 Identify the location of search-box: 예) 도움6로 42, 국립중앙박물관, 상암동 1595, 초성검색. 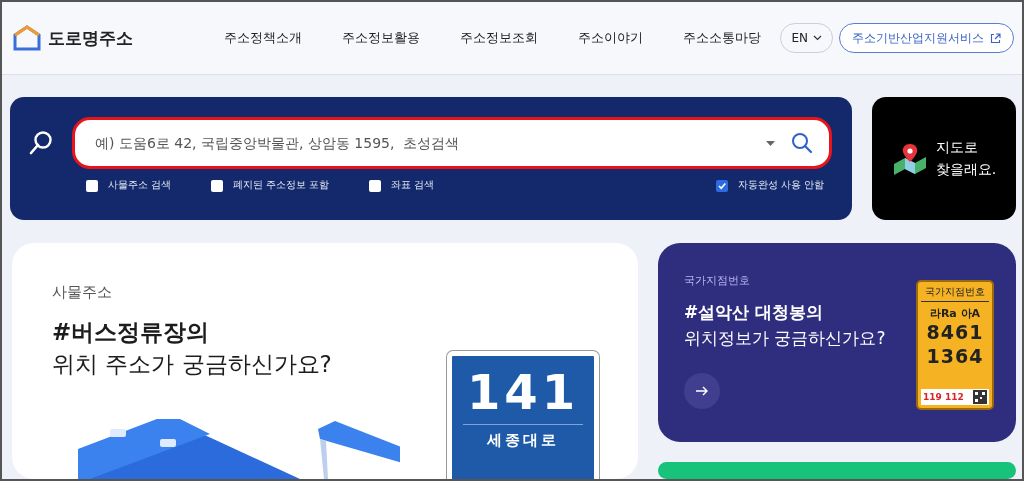
(452, 143).